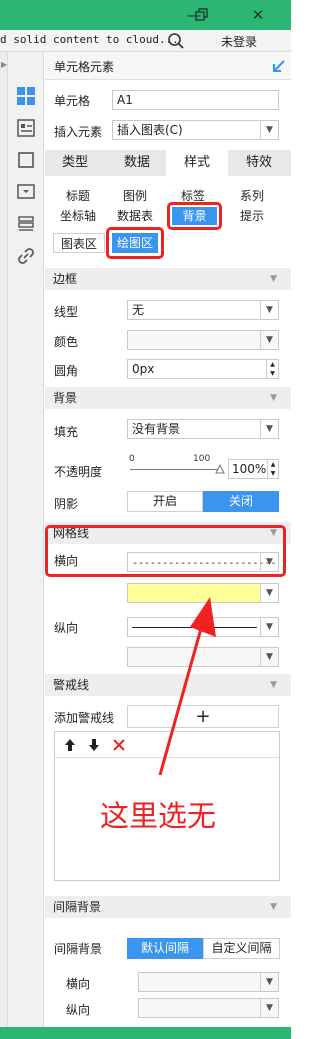 The width and height of the screenshot is (320, 1039). I want to click on opacity-slider-track, so click(176, 469).